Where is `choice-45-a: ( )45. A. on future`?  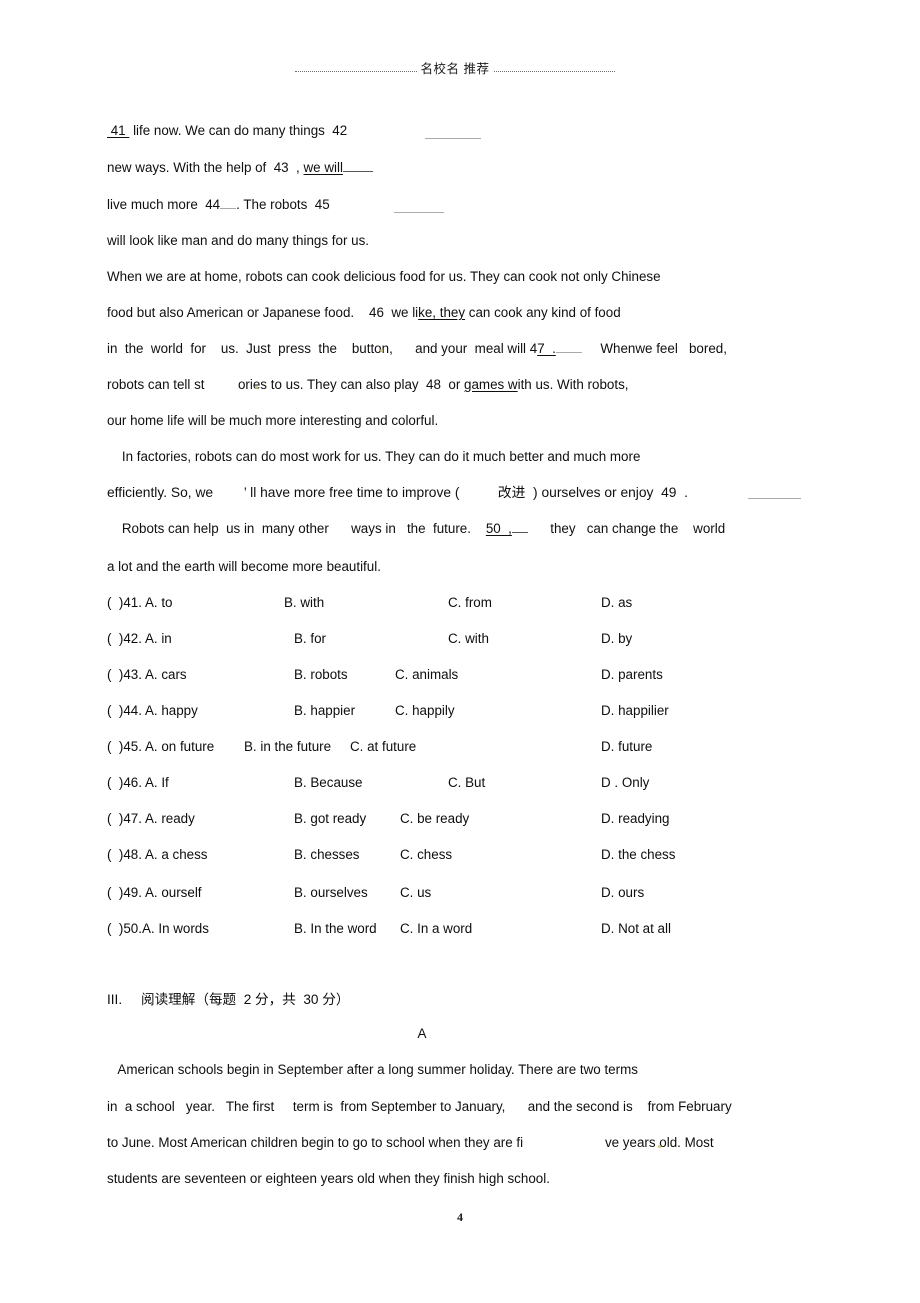
choice-45-a: ( )45. A. on future is located at coordinates (160, 747).